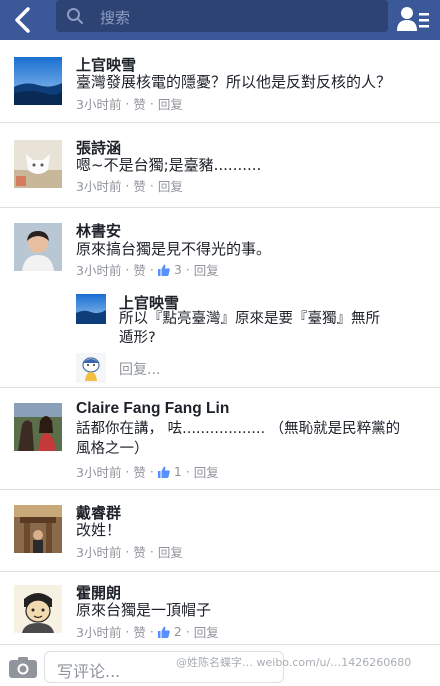 The height and width of the screenshot is (686, 440). I want to click on search-placeholder: 搜索, so click(115, 18).